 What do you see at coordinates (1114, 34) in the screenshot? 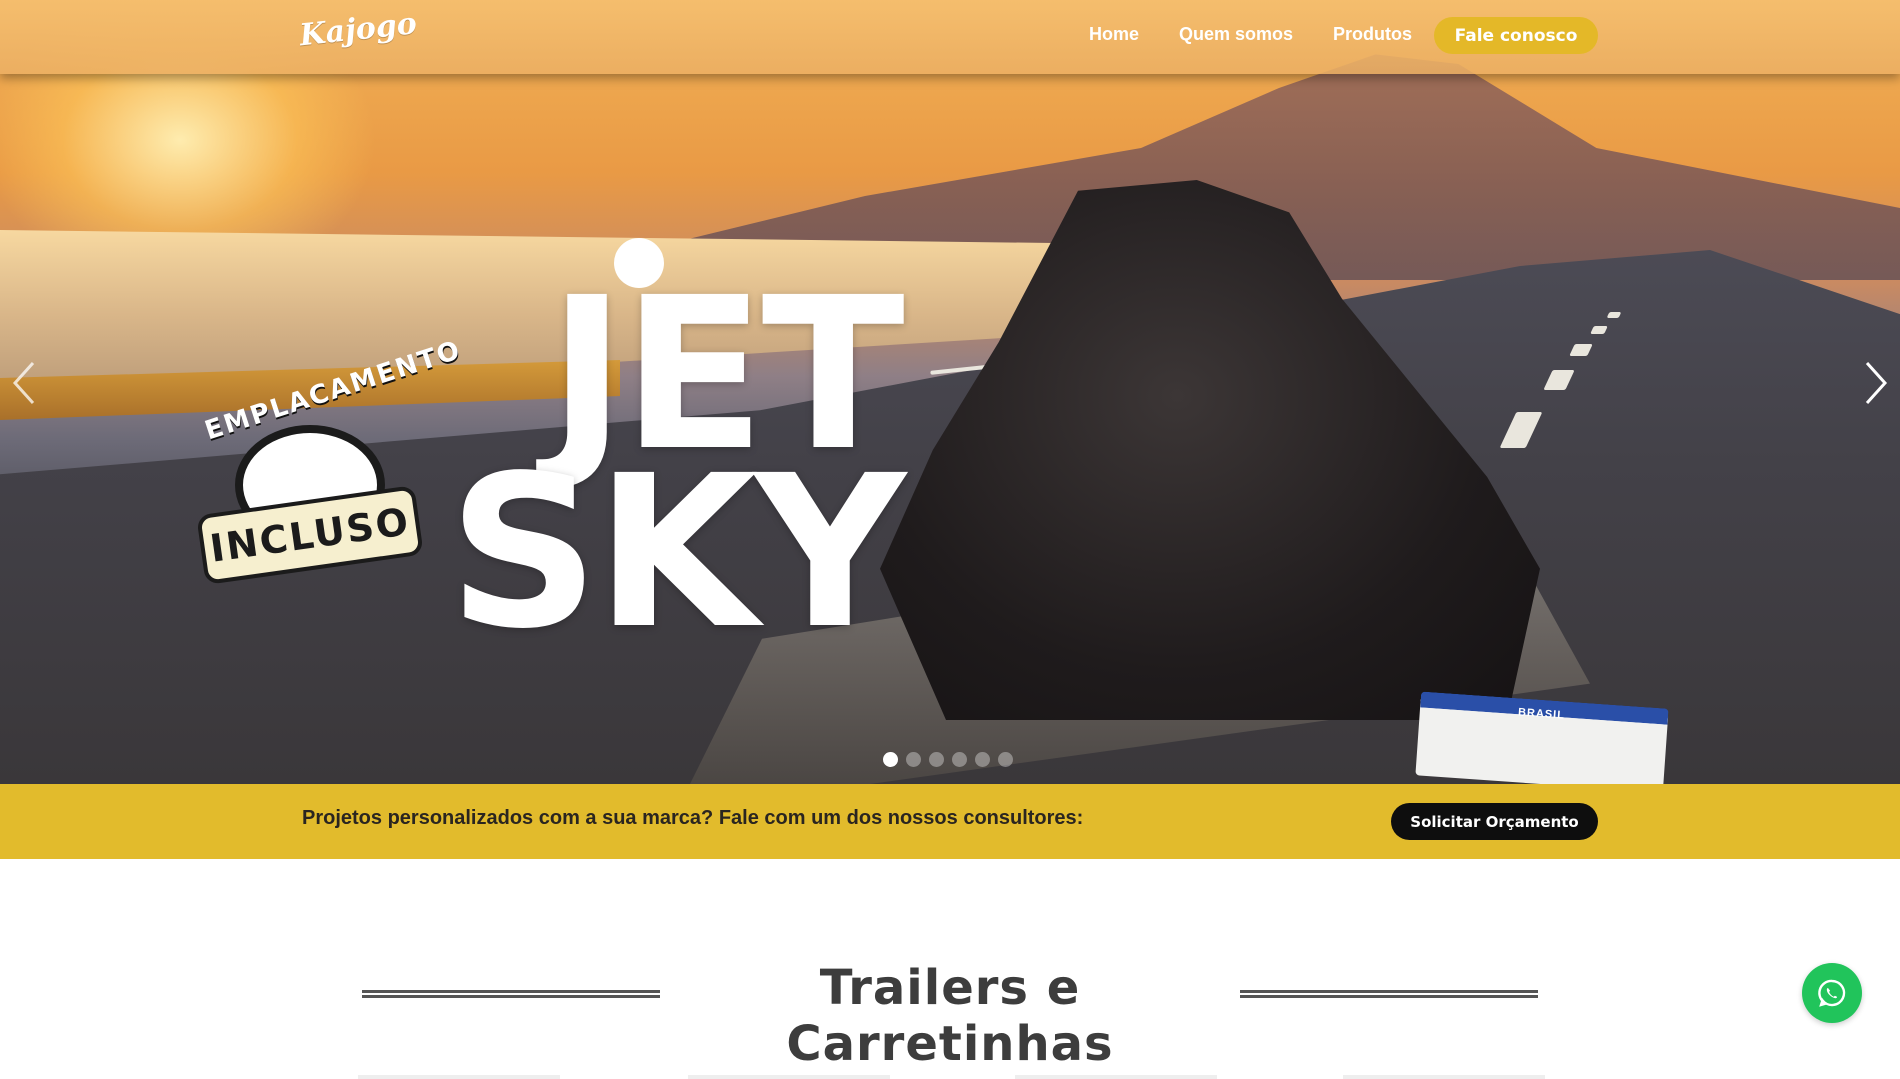
I see `nav-home: Home` at bounding box center [1114, 34].